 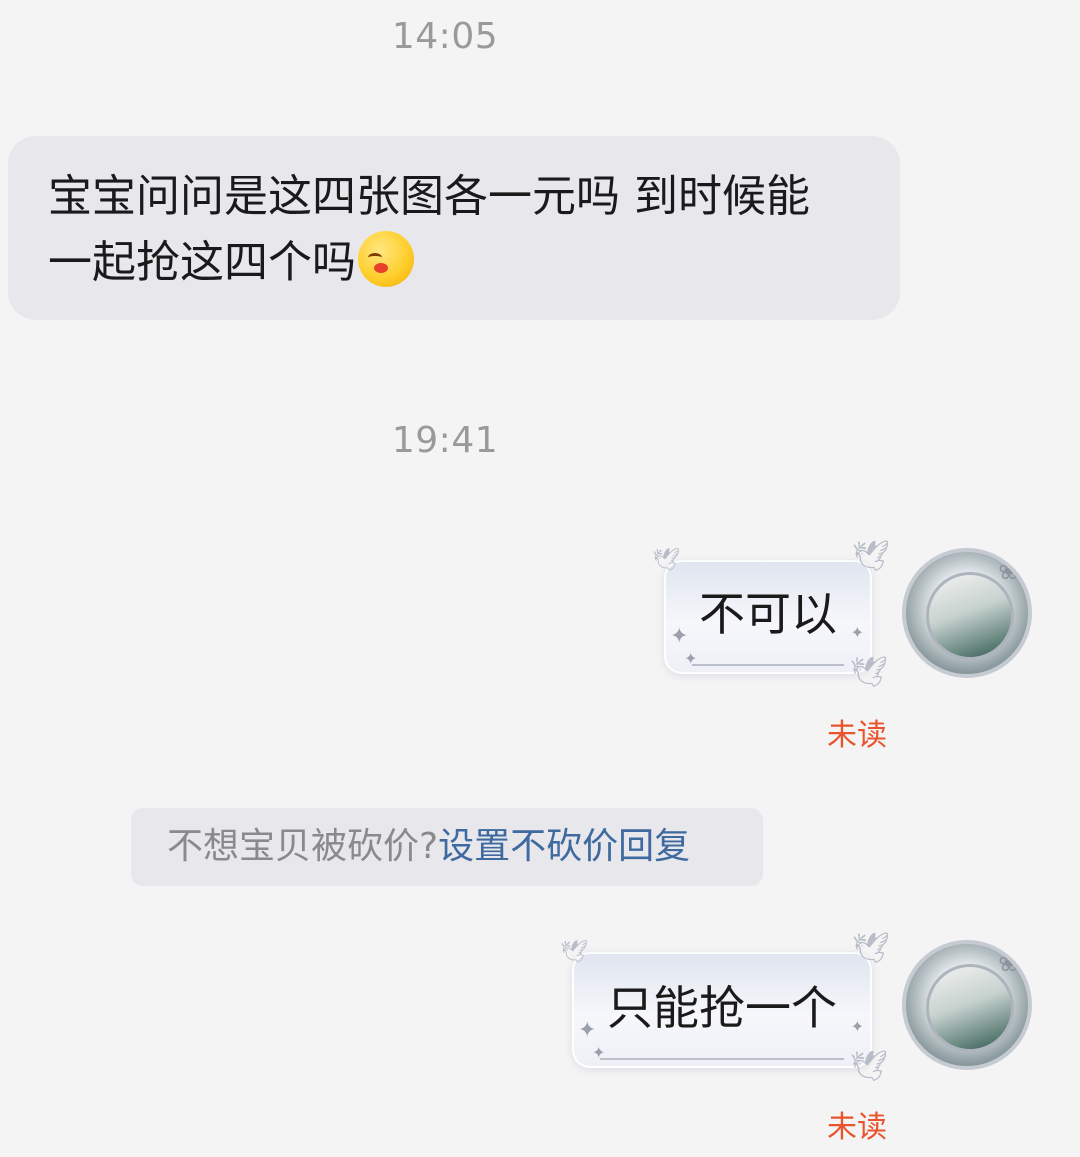 I want to click on outgoing-message-bubble: 🕊 🕊 🕊 ✦ ✦ ✦ 不可以, so click(x=771, y=615).